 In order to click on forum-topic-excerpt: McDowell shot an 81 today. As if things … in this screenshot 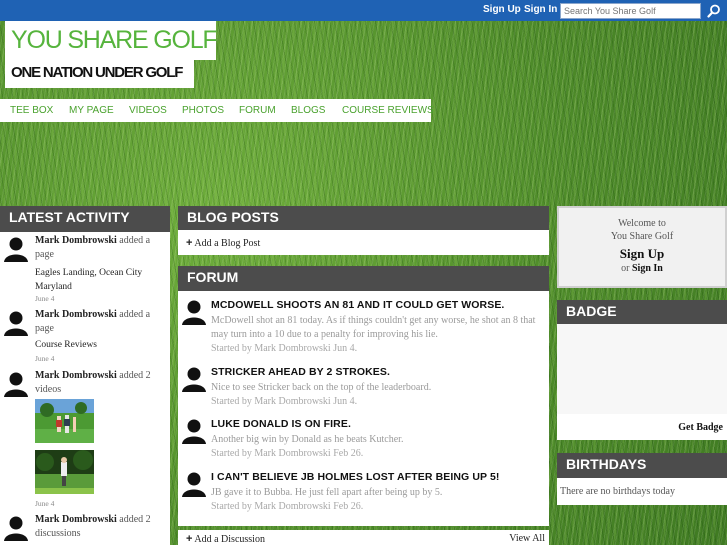, I will do `click(373, 327)`.